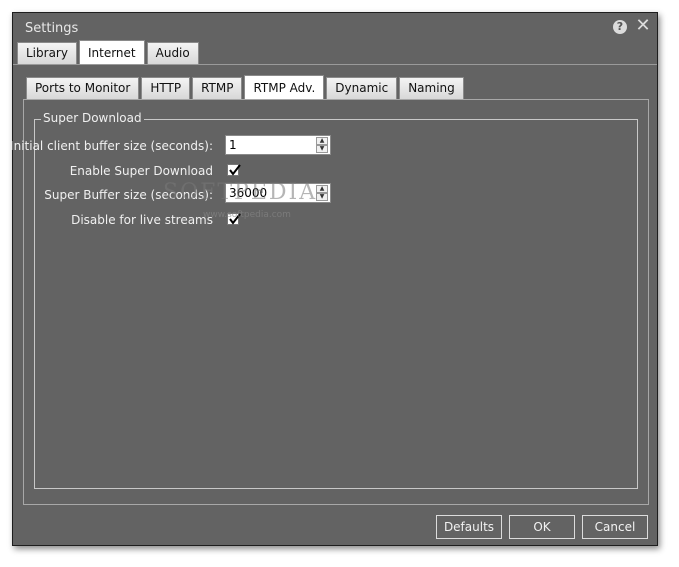 The image size is (679, 567). I want to click on tab-http: HTTP, so click(166, 88).